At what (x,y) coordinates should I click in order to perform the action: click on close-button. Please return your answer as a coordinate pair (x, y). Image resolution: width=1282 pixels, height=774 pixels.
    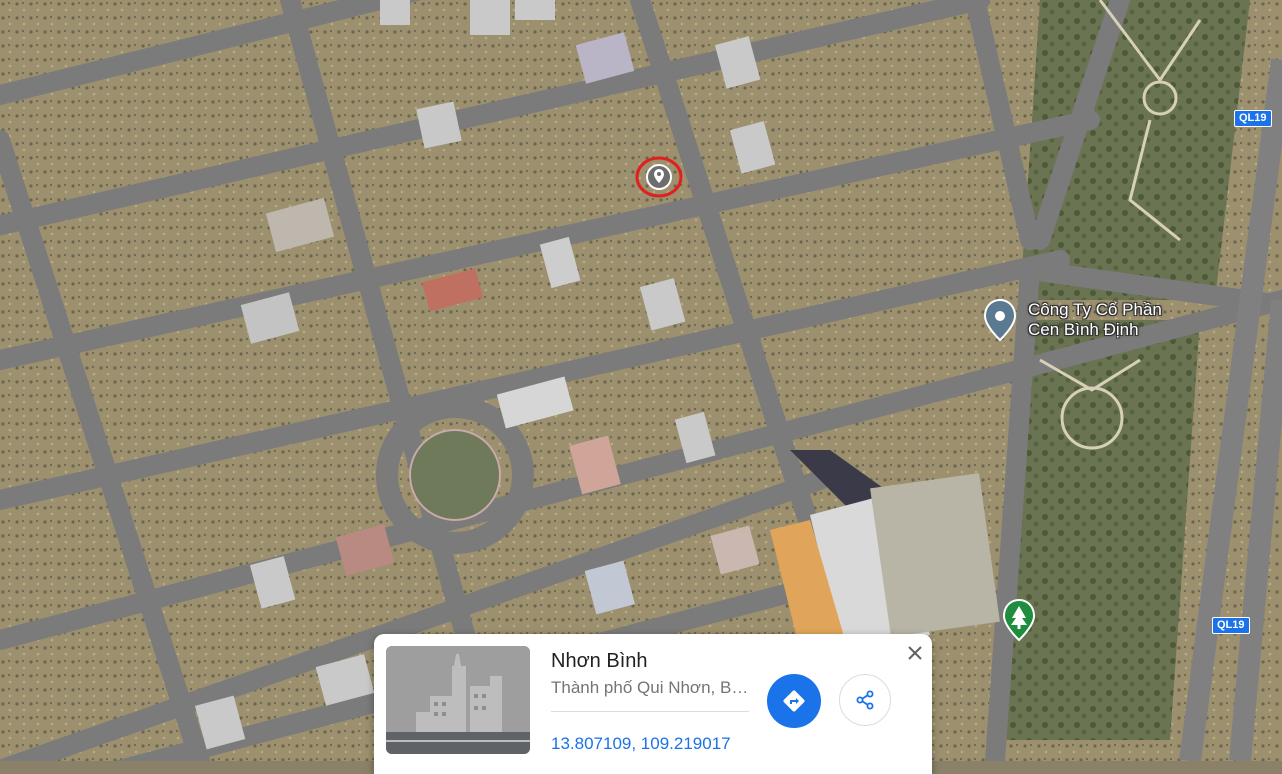
    Looking at the image, I should click on (915, 653).